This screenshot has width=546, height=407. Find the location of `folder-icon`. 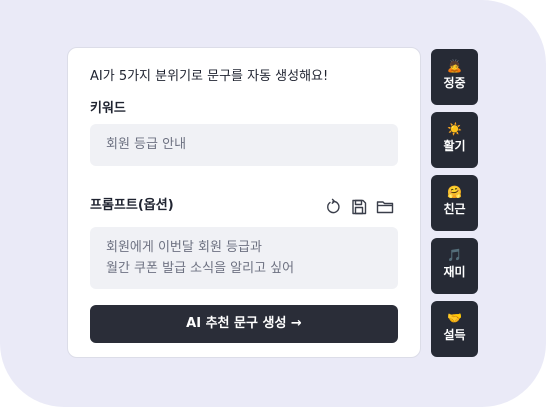

folder-icon is located at coordinates (385, 207).